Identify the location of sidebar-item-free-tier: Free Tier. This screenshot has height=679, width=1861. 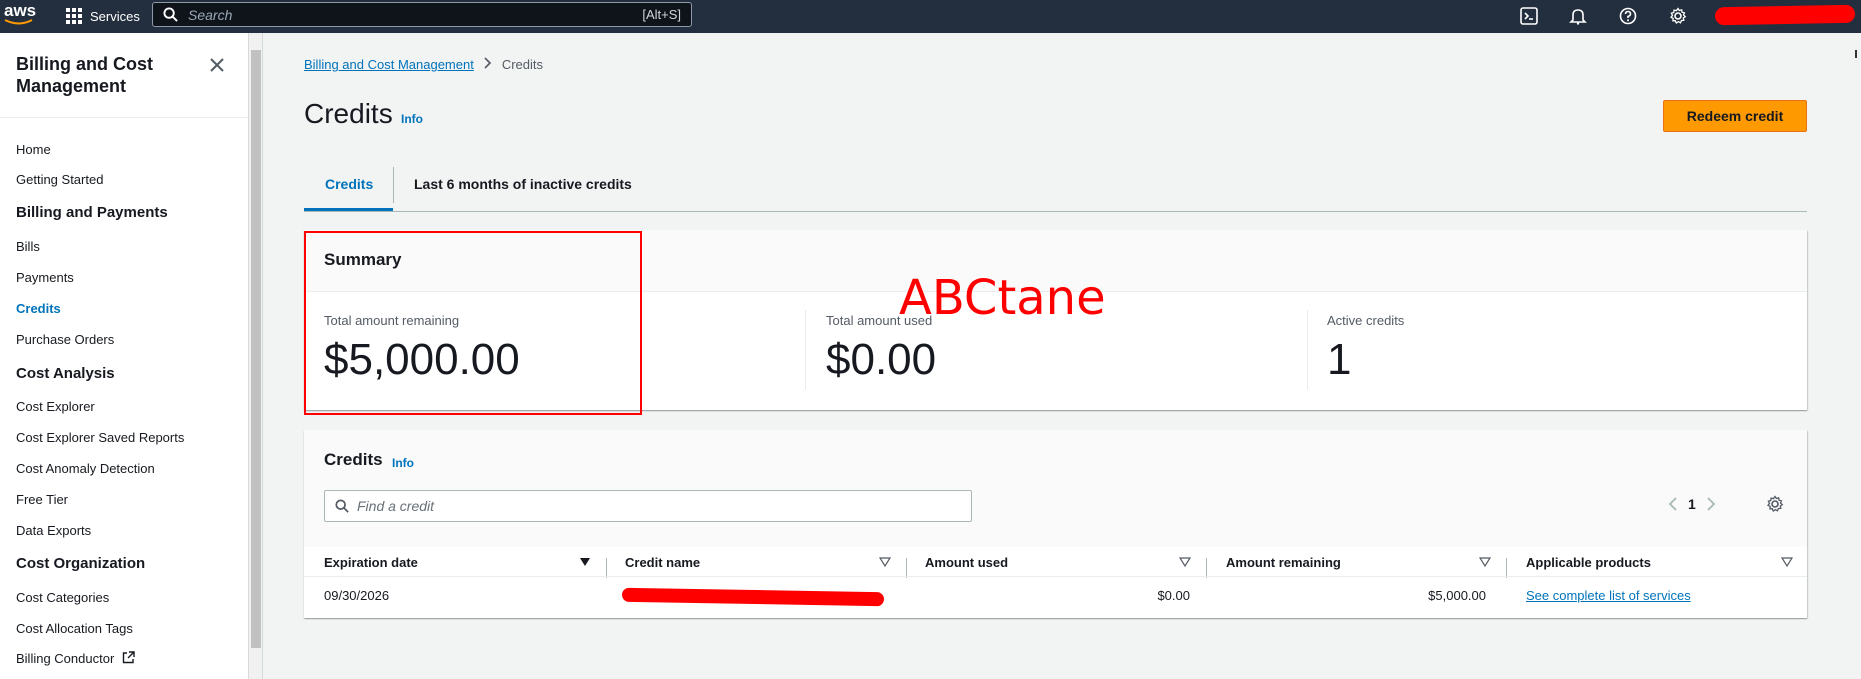
(42, 499).